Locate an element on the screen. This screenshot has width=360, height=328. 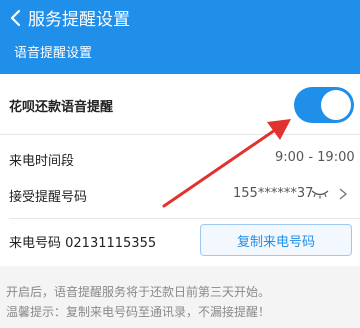
call-time-label: 来电时间段 is located at coordinates (42, 161).